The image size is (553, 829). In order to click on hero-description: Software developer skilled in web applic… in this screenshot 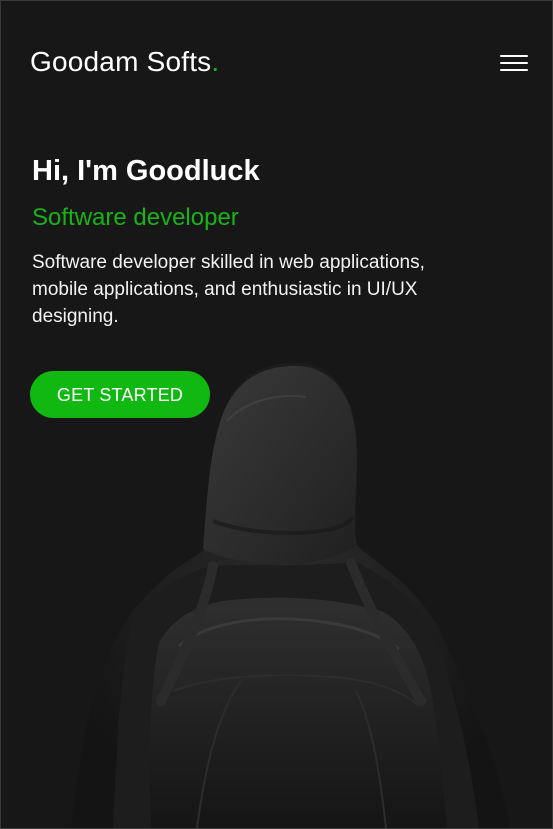, I will do `click(228, 289)`.